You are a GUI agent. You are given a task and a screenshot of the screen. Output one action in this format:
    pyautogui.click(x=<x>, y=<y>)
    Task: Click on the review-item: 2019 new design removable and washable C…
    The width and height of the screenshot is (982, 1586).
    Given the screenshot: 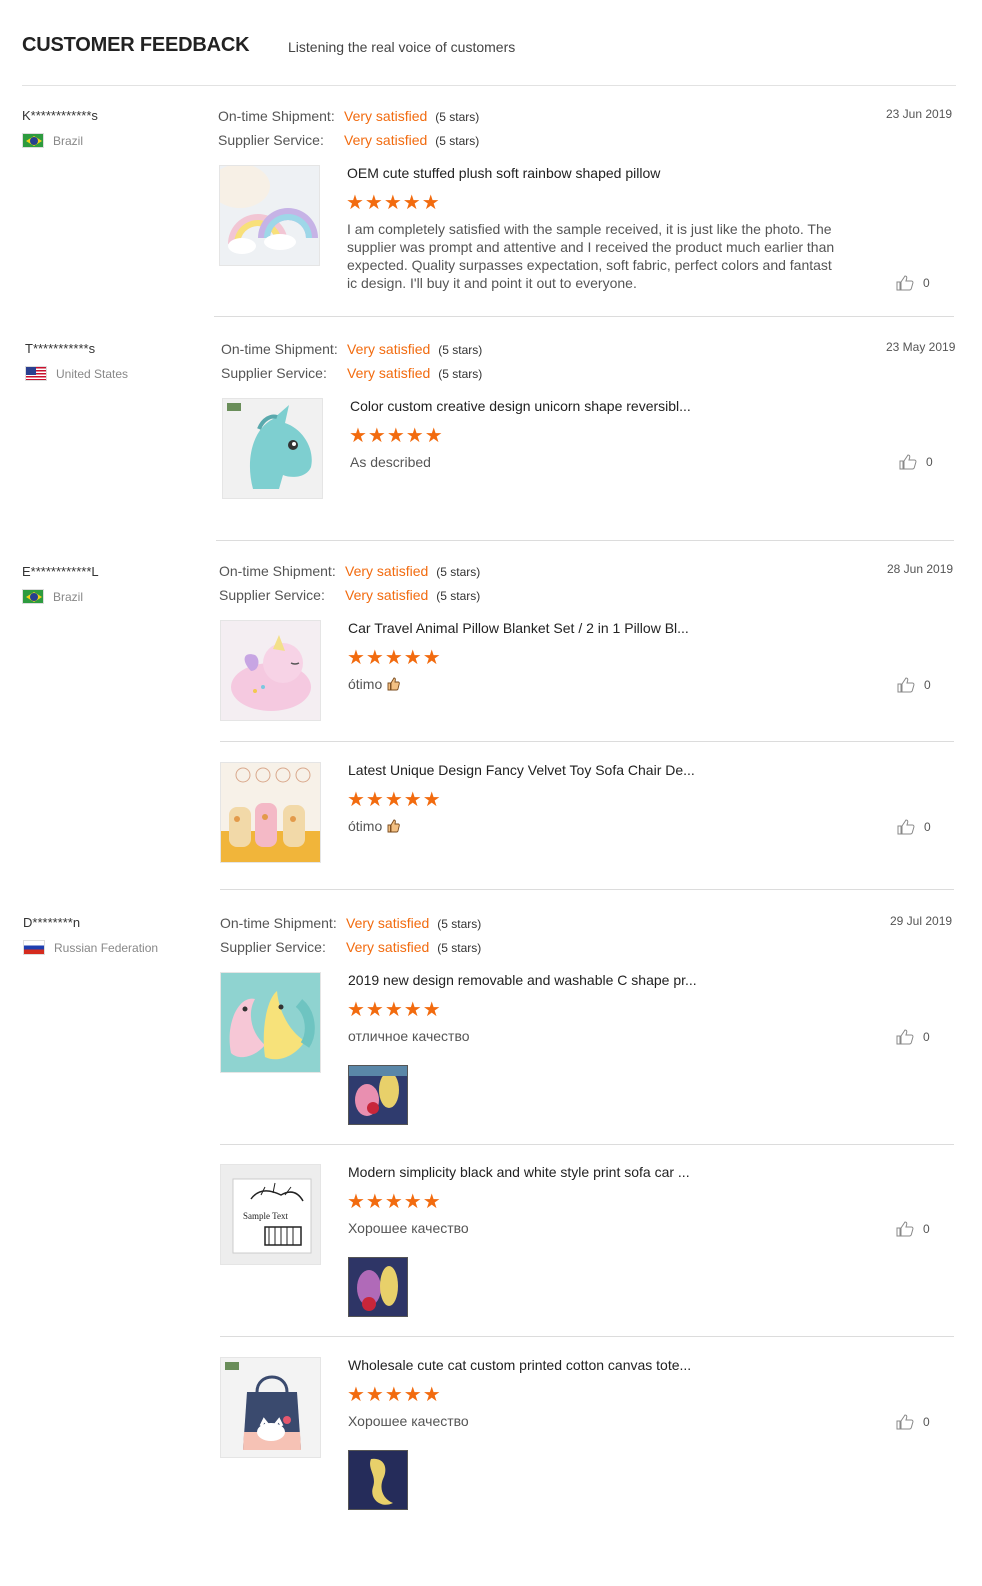 What is the action you would take?
    pyautogui.click(x=587, y=1049)
    